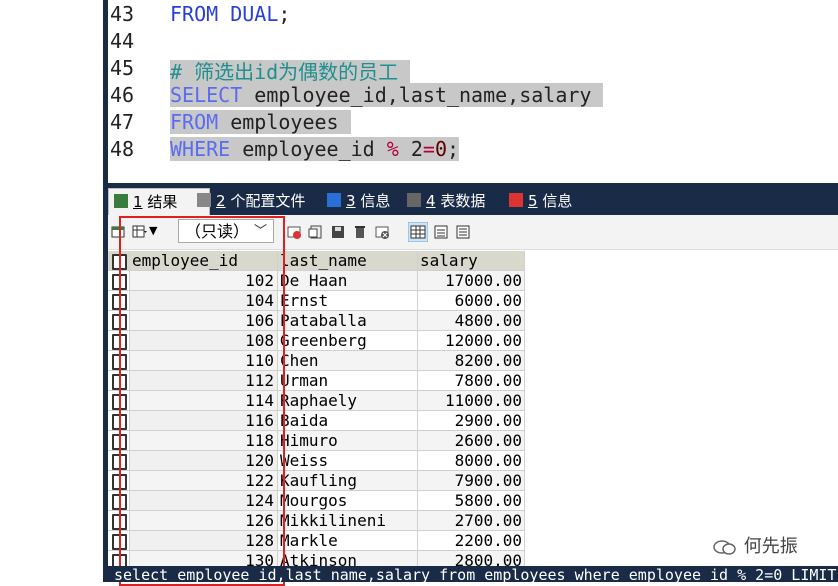 This screenshot has height=586, width=838. What do you see at coordinates (348, 441) in the screenshot?
I see `table-cell: Himuro` at bounding box center [348, 441].